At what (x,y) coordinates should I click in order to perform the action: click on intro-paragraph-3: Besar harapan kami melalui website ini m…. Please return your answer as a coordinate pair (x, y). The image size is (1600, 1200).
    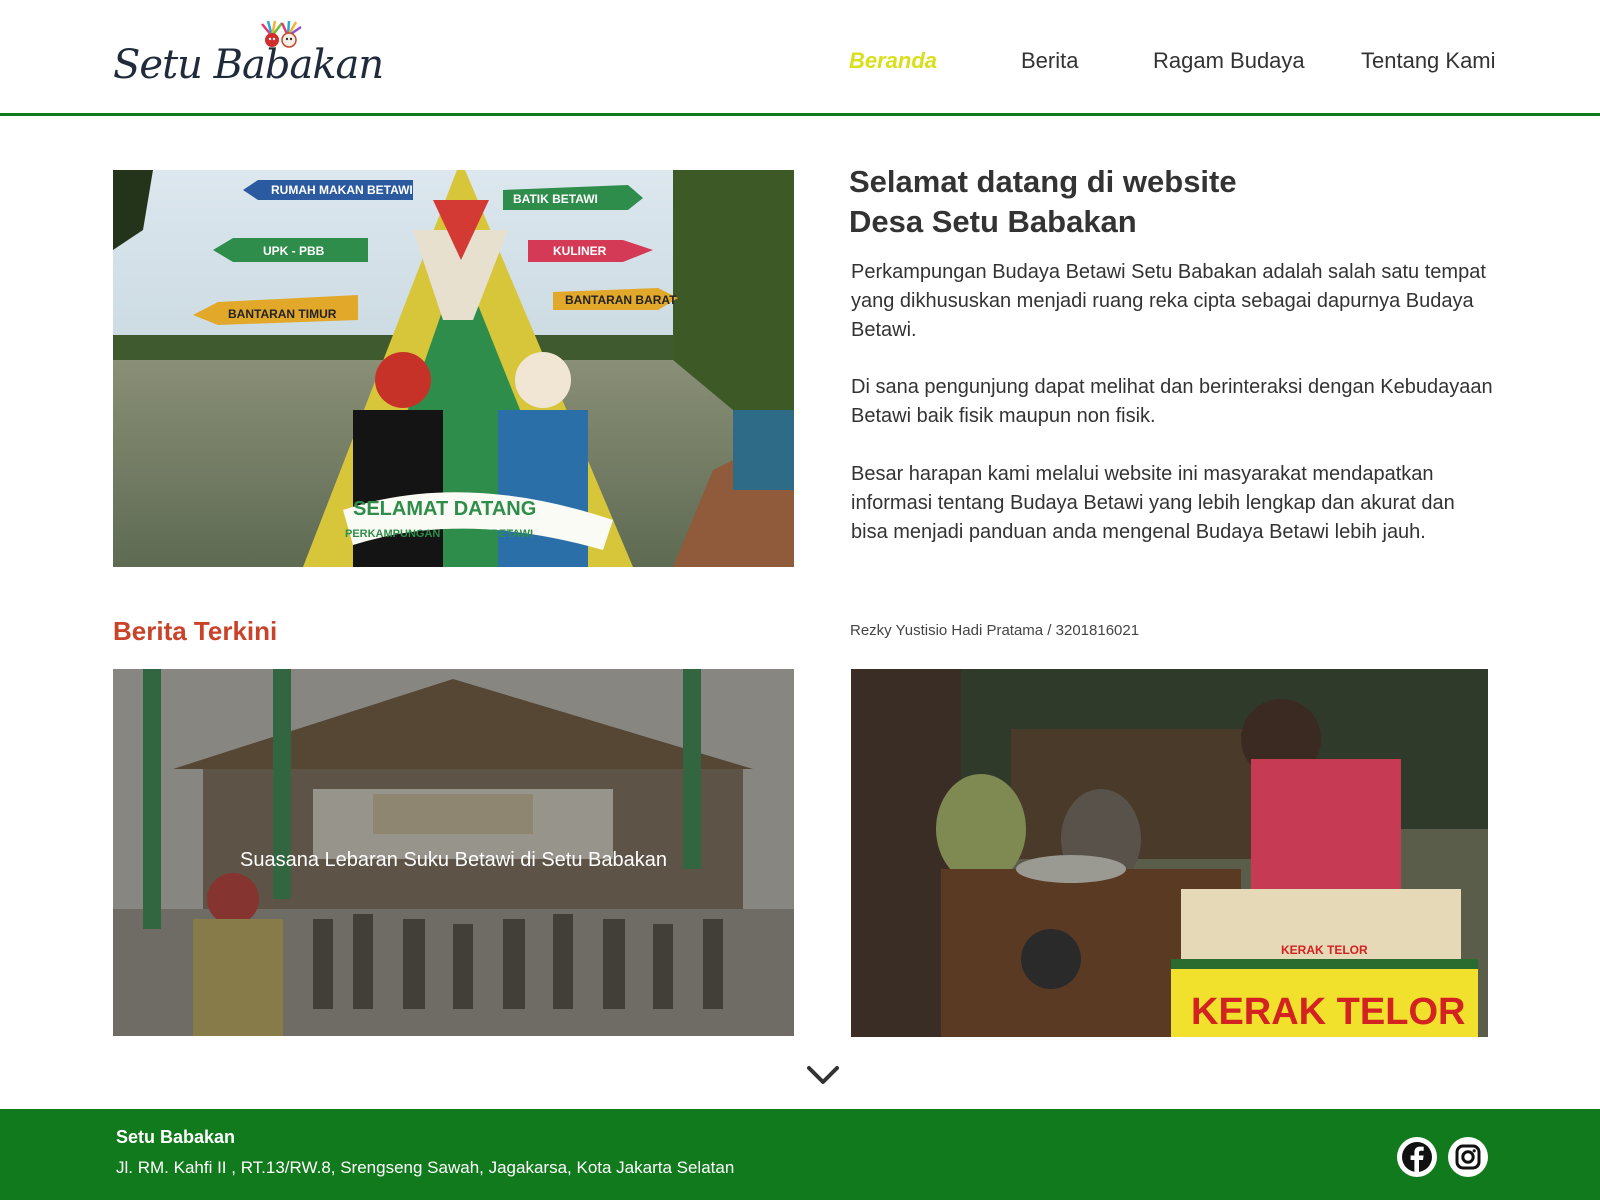
    Looking at the image, I should click on (1153, 503).